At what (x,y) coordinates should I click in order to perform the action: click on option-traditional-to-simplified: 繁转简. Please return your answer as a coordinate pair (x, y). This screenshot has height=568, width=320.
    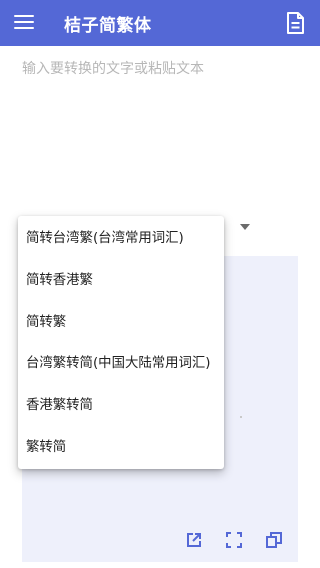
    Looking at the image, I should click on (121, 448).